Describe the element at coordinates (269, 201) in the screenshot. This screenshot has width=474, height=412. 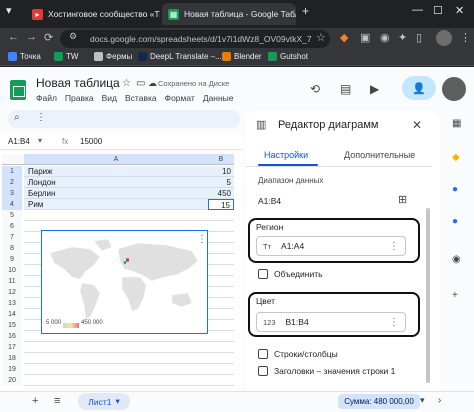
I see `data-range-value: A1:B4` at that location.